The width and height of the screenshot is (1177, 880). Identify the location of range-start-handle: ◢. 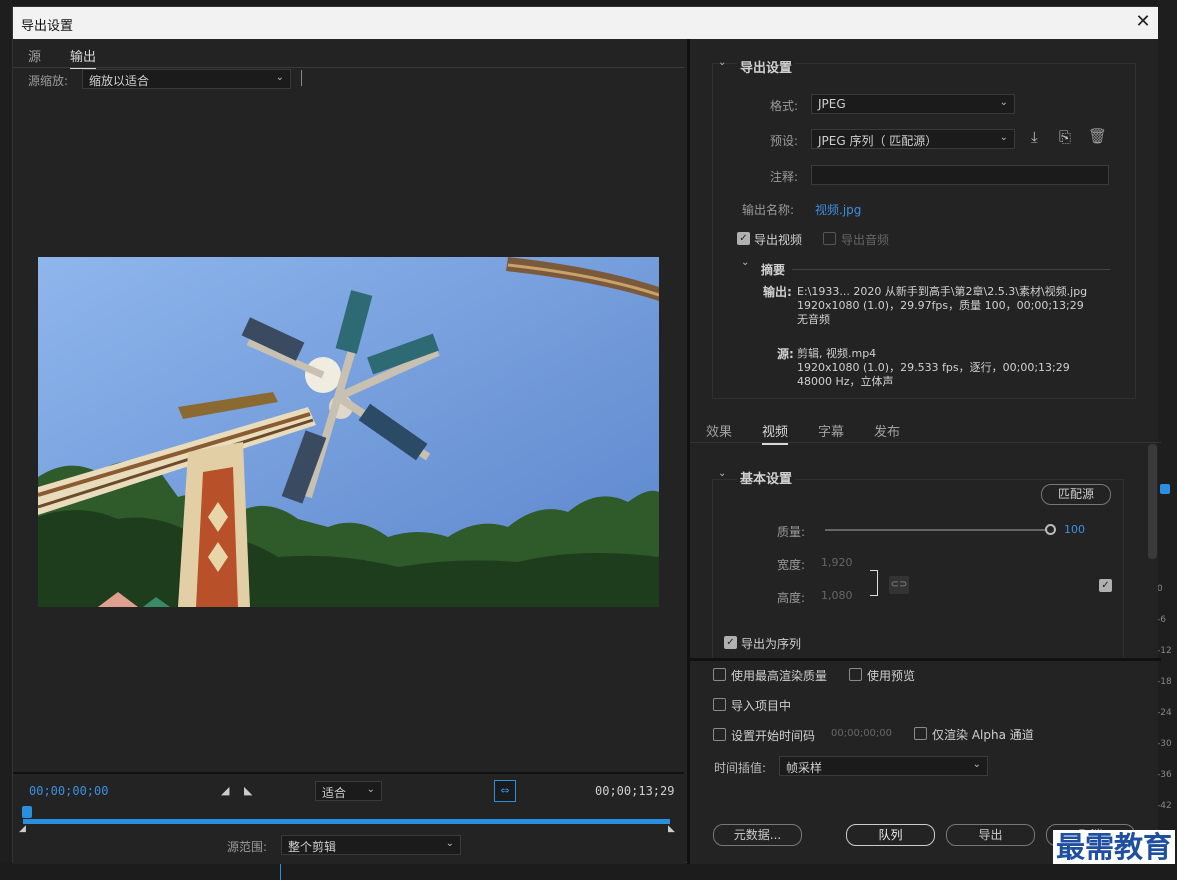
(22, 829).